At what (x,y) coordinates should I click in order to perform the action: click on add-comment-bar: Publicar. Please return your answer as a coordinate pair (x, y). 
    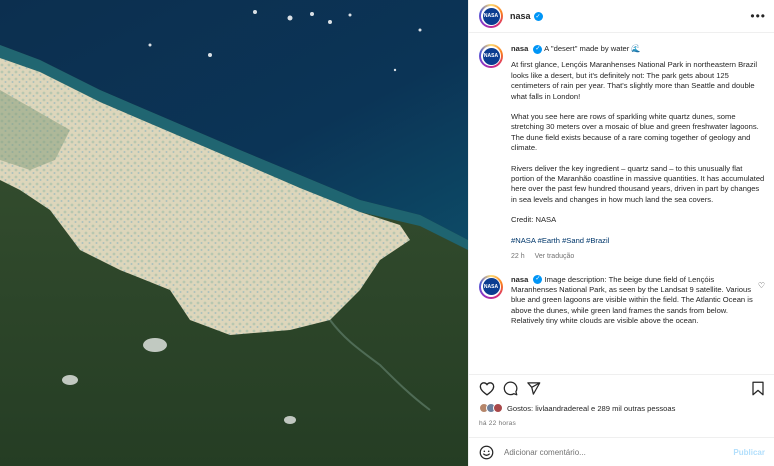
    Looking at the image, I should click on (621, 451).